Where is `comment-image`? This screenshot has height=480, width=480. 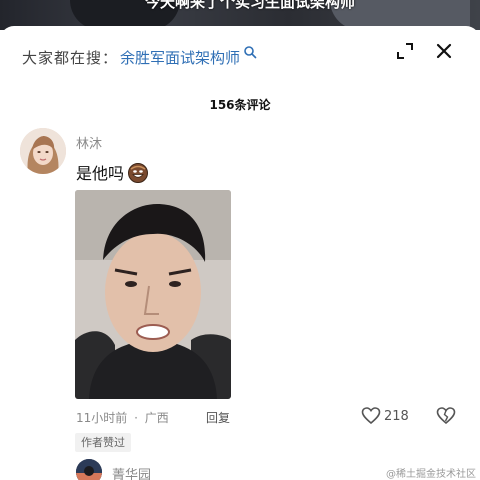
comment-image is located at coordinates (153, 294).